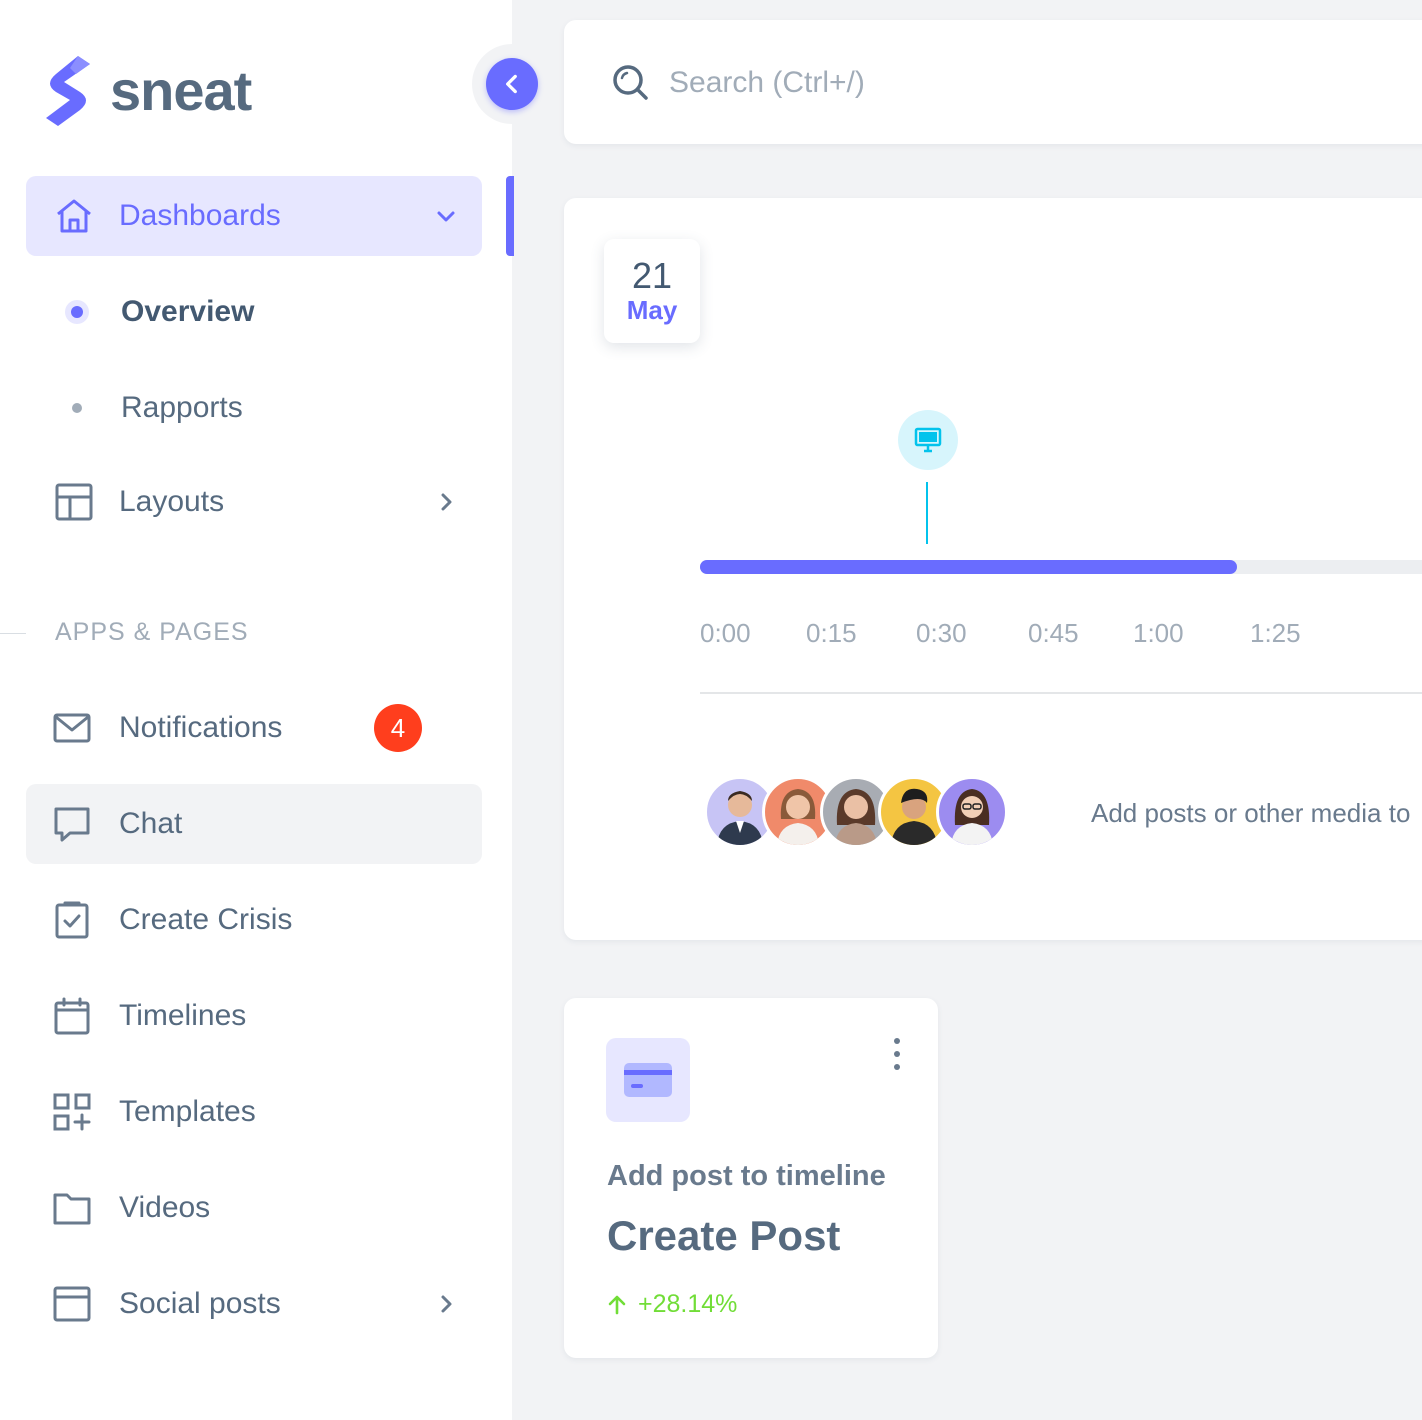 The width and height of the screenshot is (1422, 1420). I want to click on post-card-subtitle: Add post to timeline, so click(746, 1176).